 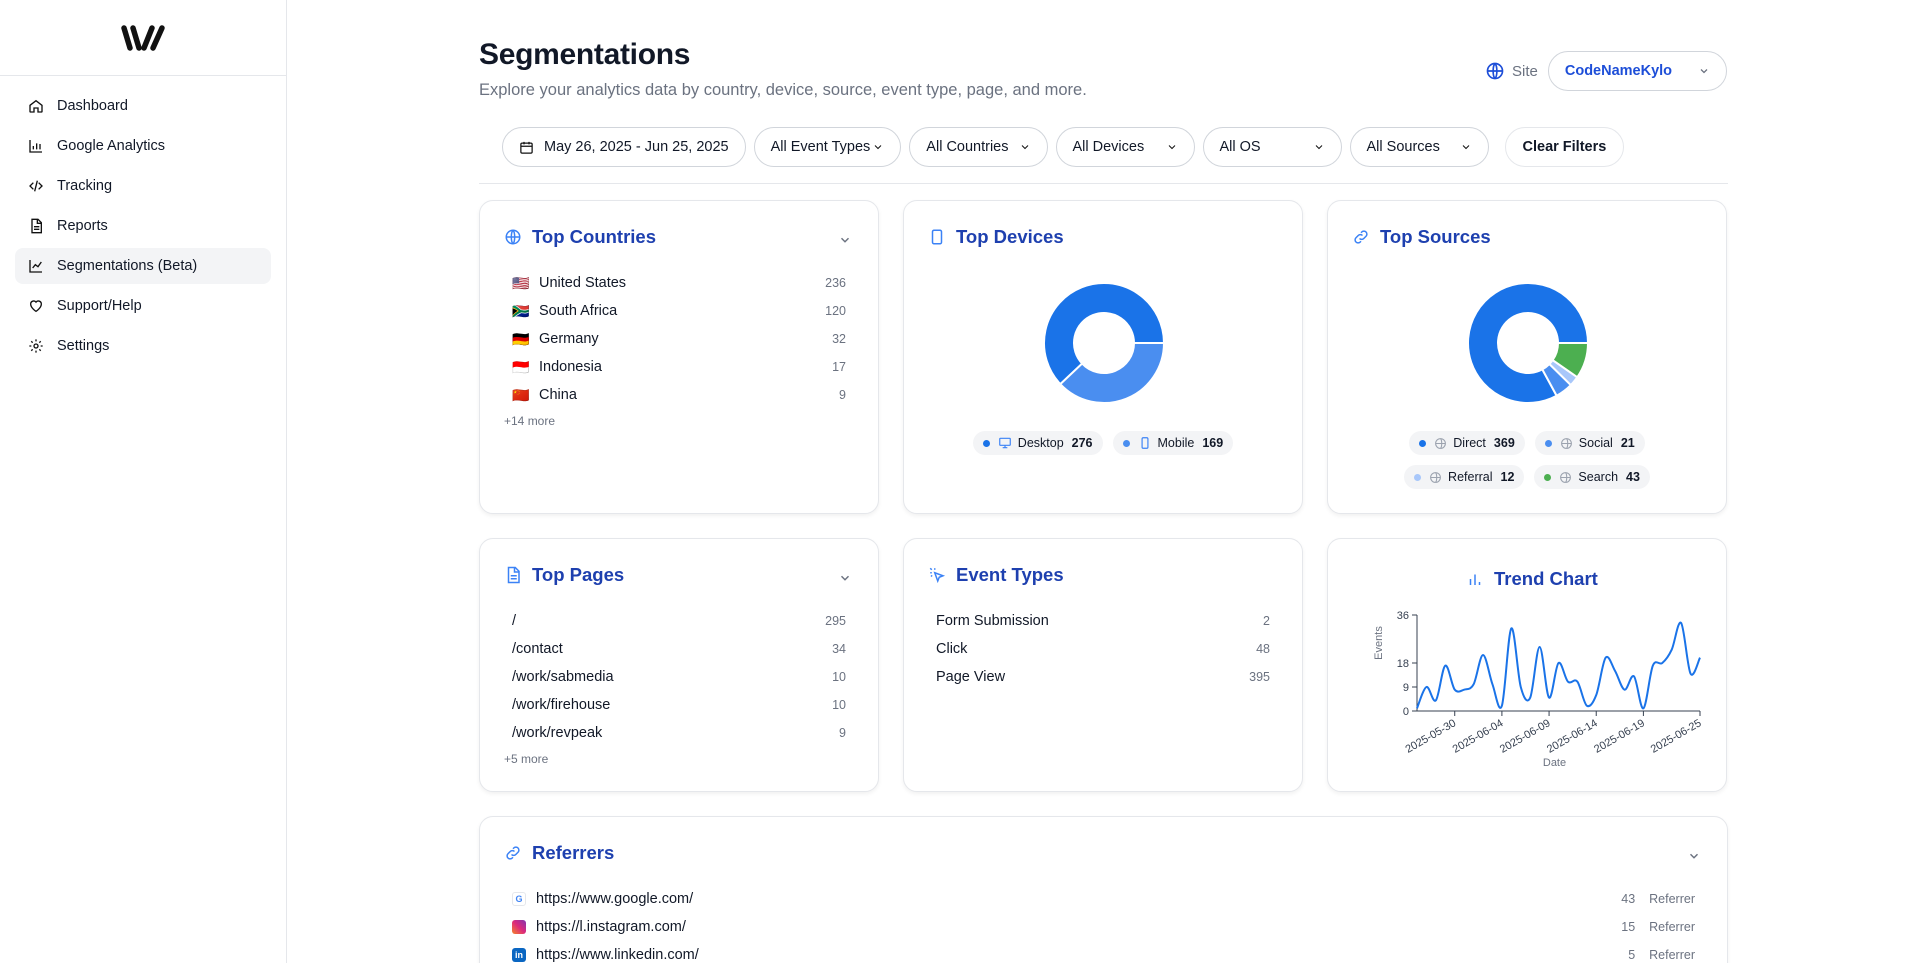 I want to click on sidebar-item-tracking: Tracking, so click(x=143, y=186).